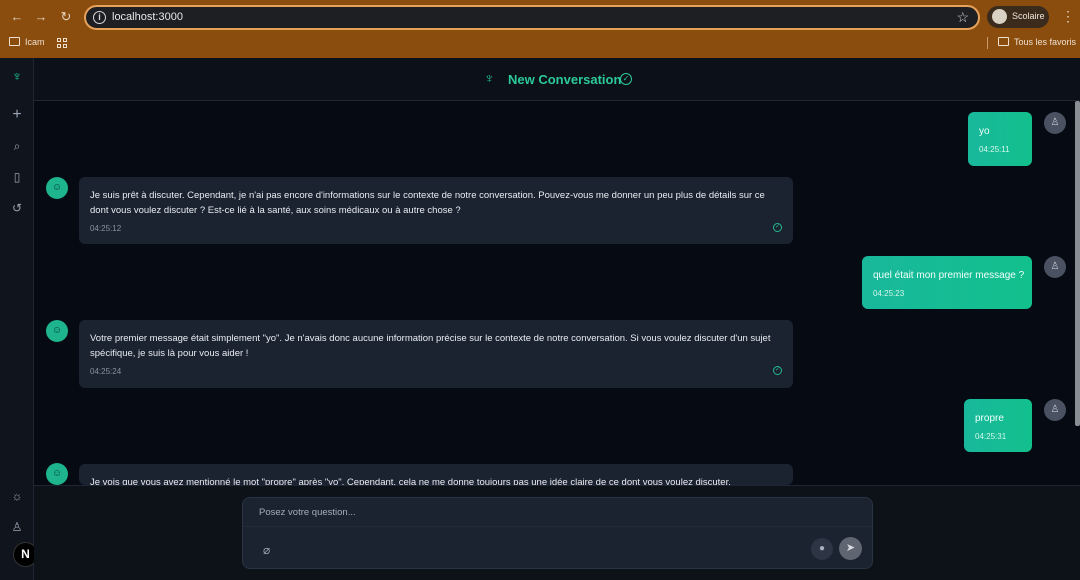  Describe the element at coordinates (17, 496) in the screenshot. I see `theme-sun-icon: ☼` at that location.